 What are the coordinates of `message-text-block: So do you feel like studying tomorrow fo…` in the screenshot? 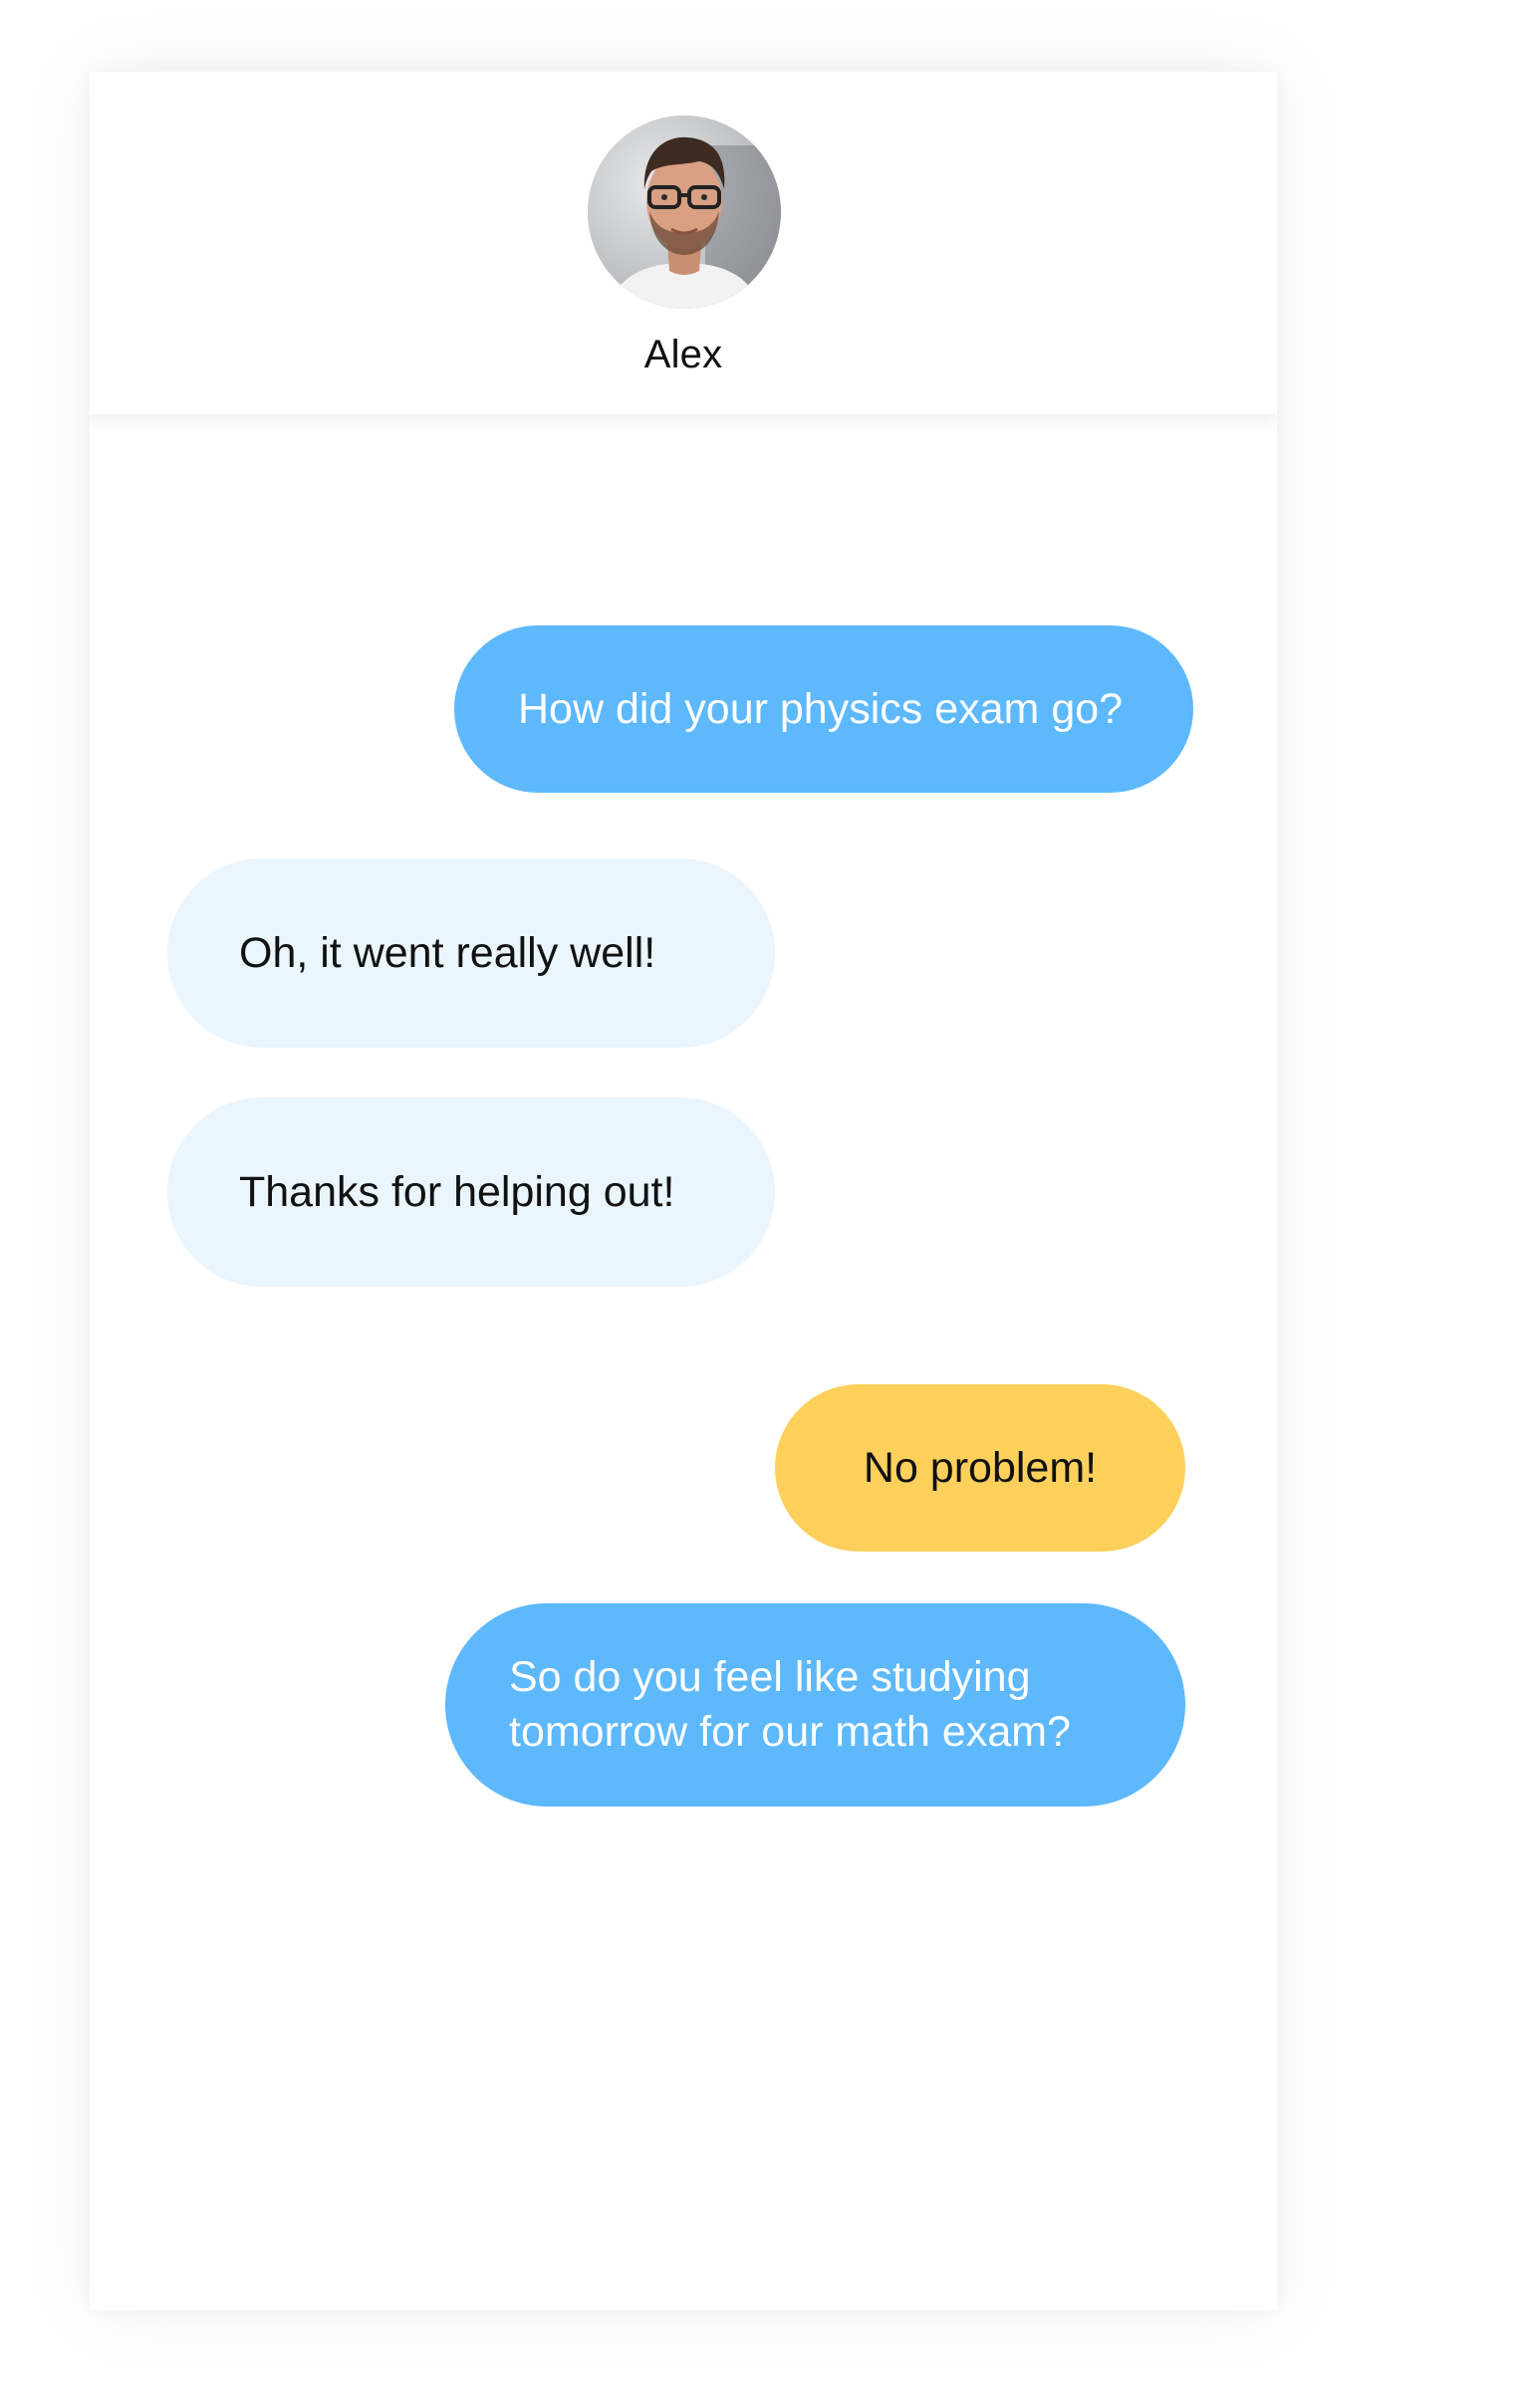 It's located at (790, 1705).